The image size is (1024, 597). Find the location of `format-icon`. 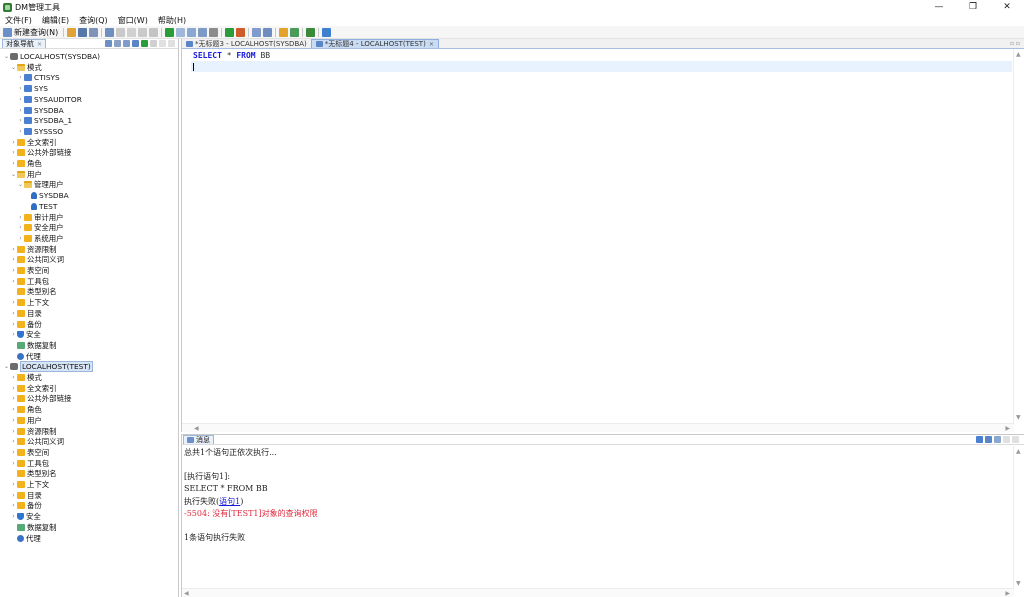

format-icon is located at coordinates (257, 32).